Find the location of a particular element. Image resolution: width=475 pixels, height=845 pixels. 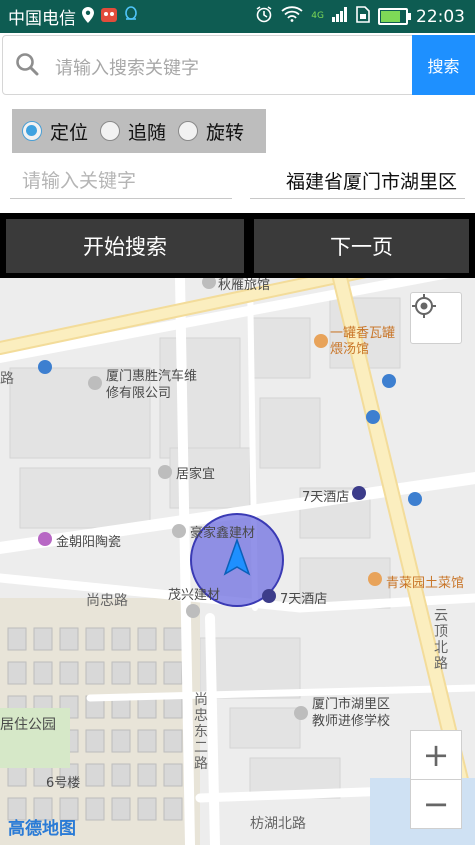

search-bar: 搜索 is located at coordinates (237, 64).